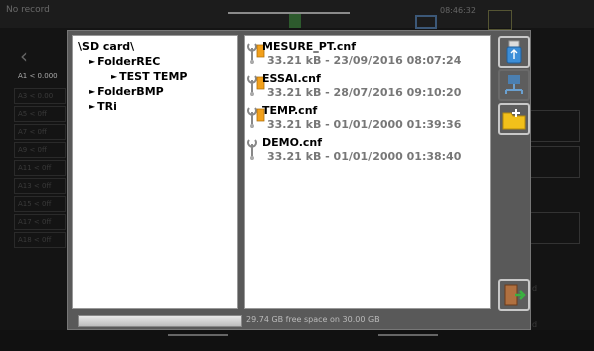  What do you see at coordinates (500, 20) in the screenshot?
I see `expand-icon` at bounding box center [500, 20].